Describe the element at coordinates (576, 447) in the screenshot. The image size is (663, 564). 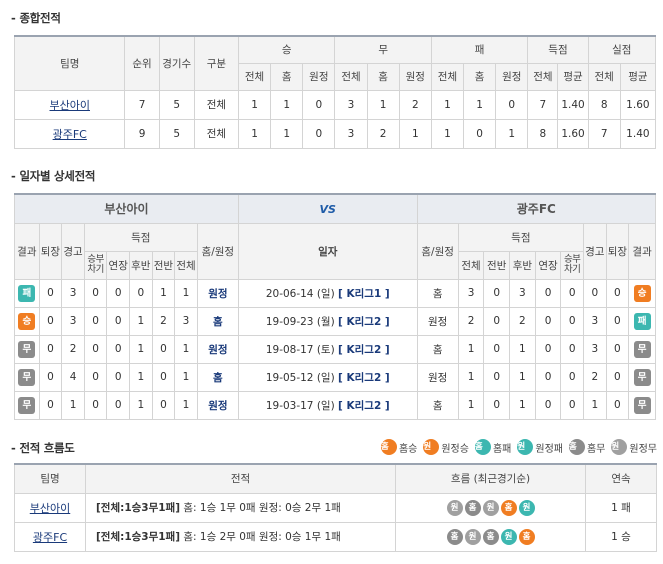
I see `legend-marker-icon: 홈` at that location.